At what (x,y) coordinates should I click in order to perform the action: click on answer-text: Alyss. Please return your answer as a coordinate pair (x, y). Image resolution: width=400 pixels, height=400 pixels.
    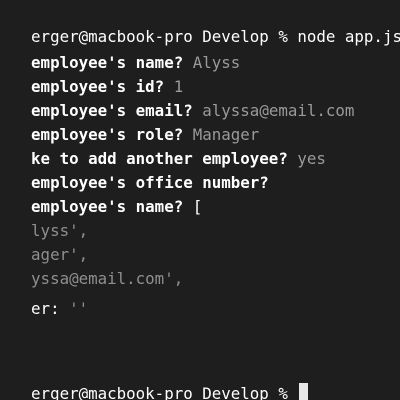
    Looking at the image, I should click on (216, 62).